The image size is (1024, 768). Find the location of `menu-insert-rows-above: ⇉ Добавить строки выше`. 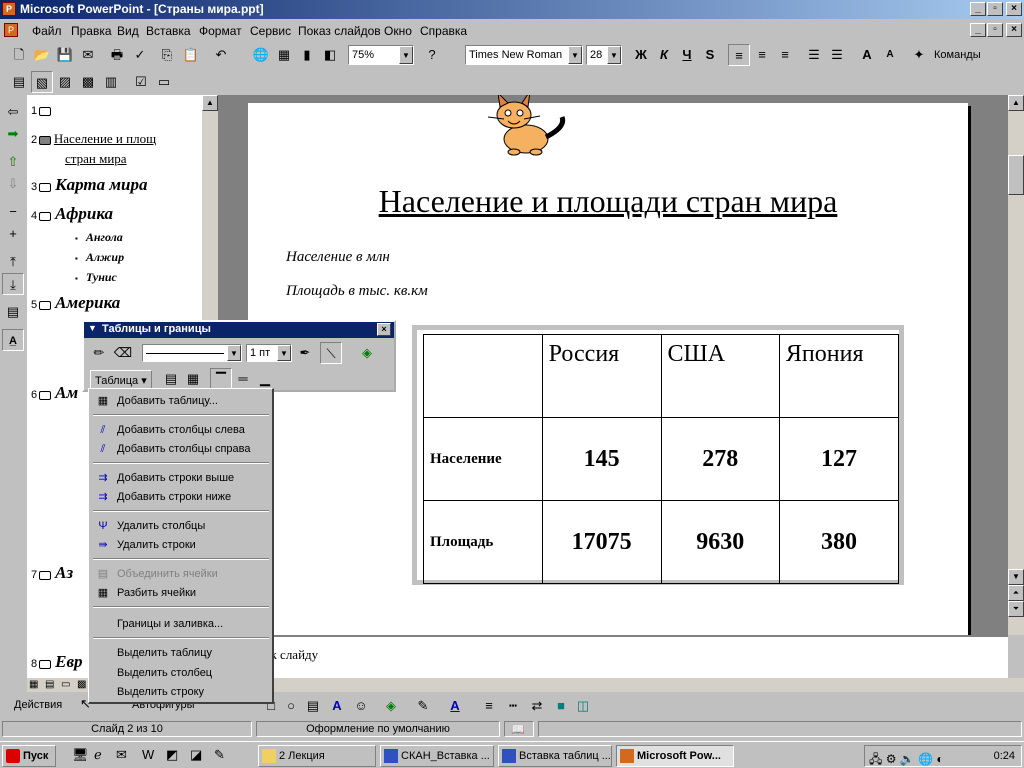

menu-insert-rows-above: ⇉ Добавить строки выше is located at coordinates (181, 478).